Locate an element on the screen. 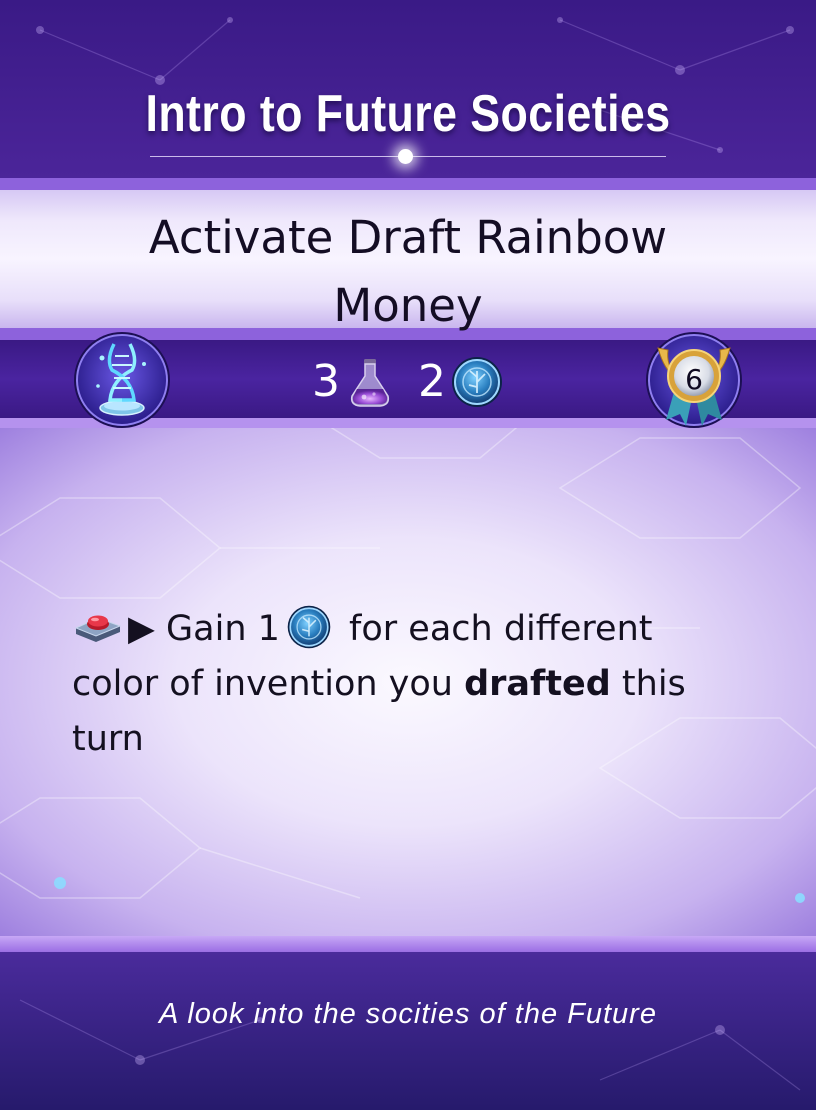 Image resolution: width=816 pixels, height=1110 pixels. dna-hologram-icon is located at coordinates (122, 380).